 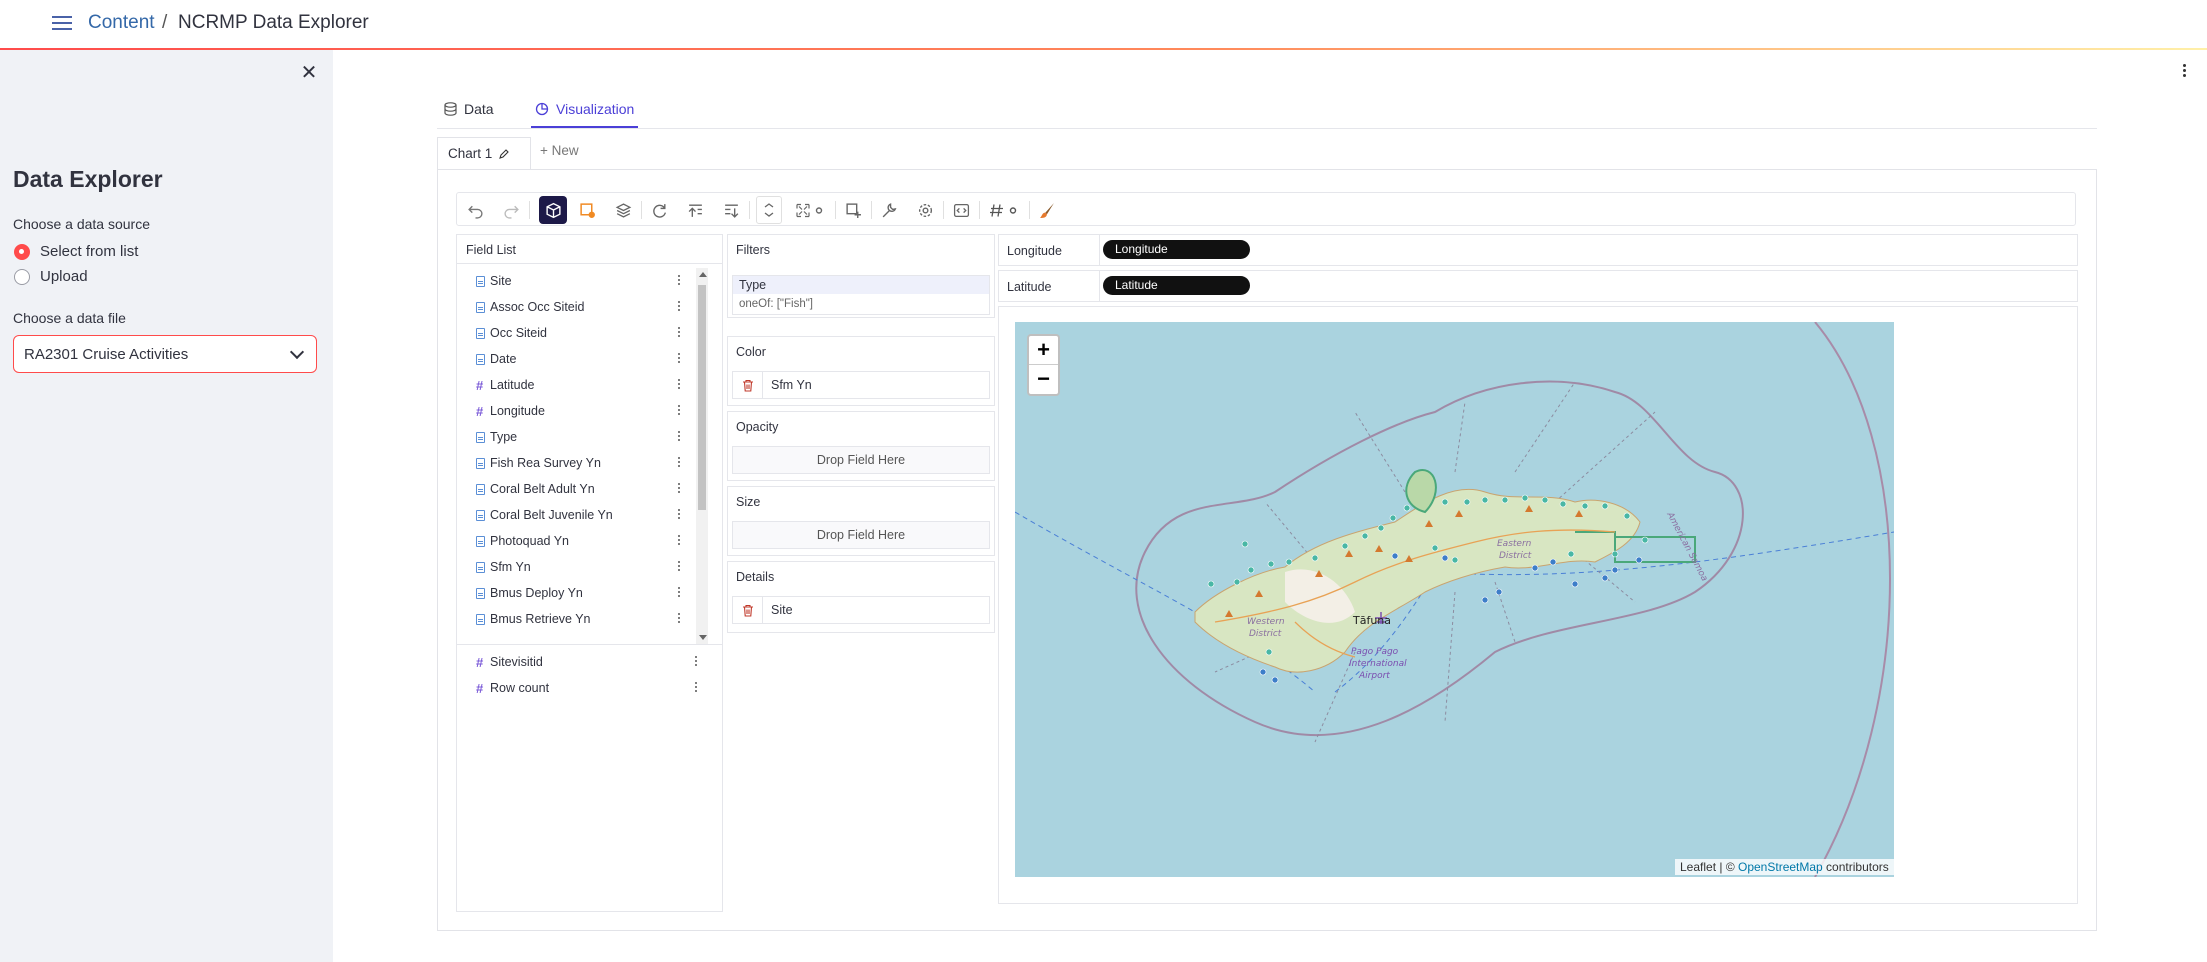 I want to click on field-list-item: Type, so click(x=496, y=437).